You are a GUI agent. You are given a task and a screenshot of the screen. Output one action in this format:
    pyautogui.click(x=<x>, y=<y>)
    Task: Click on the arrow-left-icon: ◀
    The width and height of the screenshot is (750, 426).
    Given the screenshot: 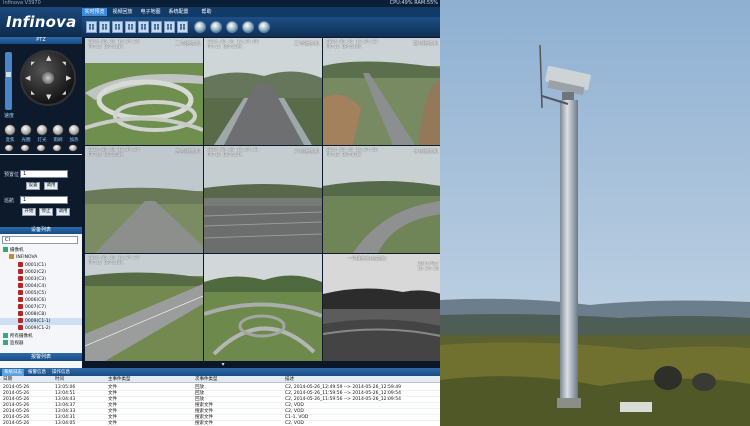 What is the action you would take?
    pyautogui.click(x=27, y=78)
    